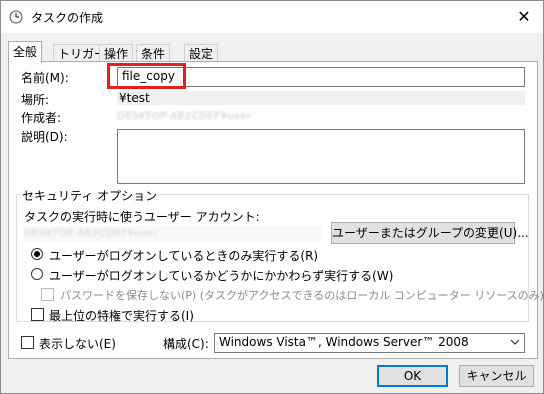 The image size is (544, 394). I want to click on configure-label: 構成(C):, so click(186, 344).